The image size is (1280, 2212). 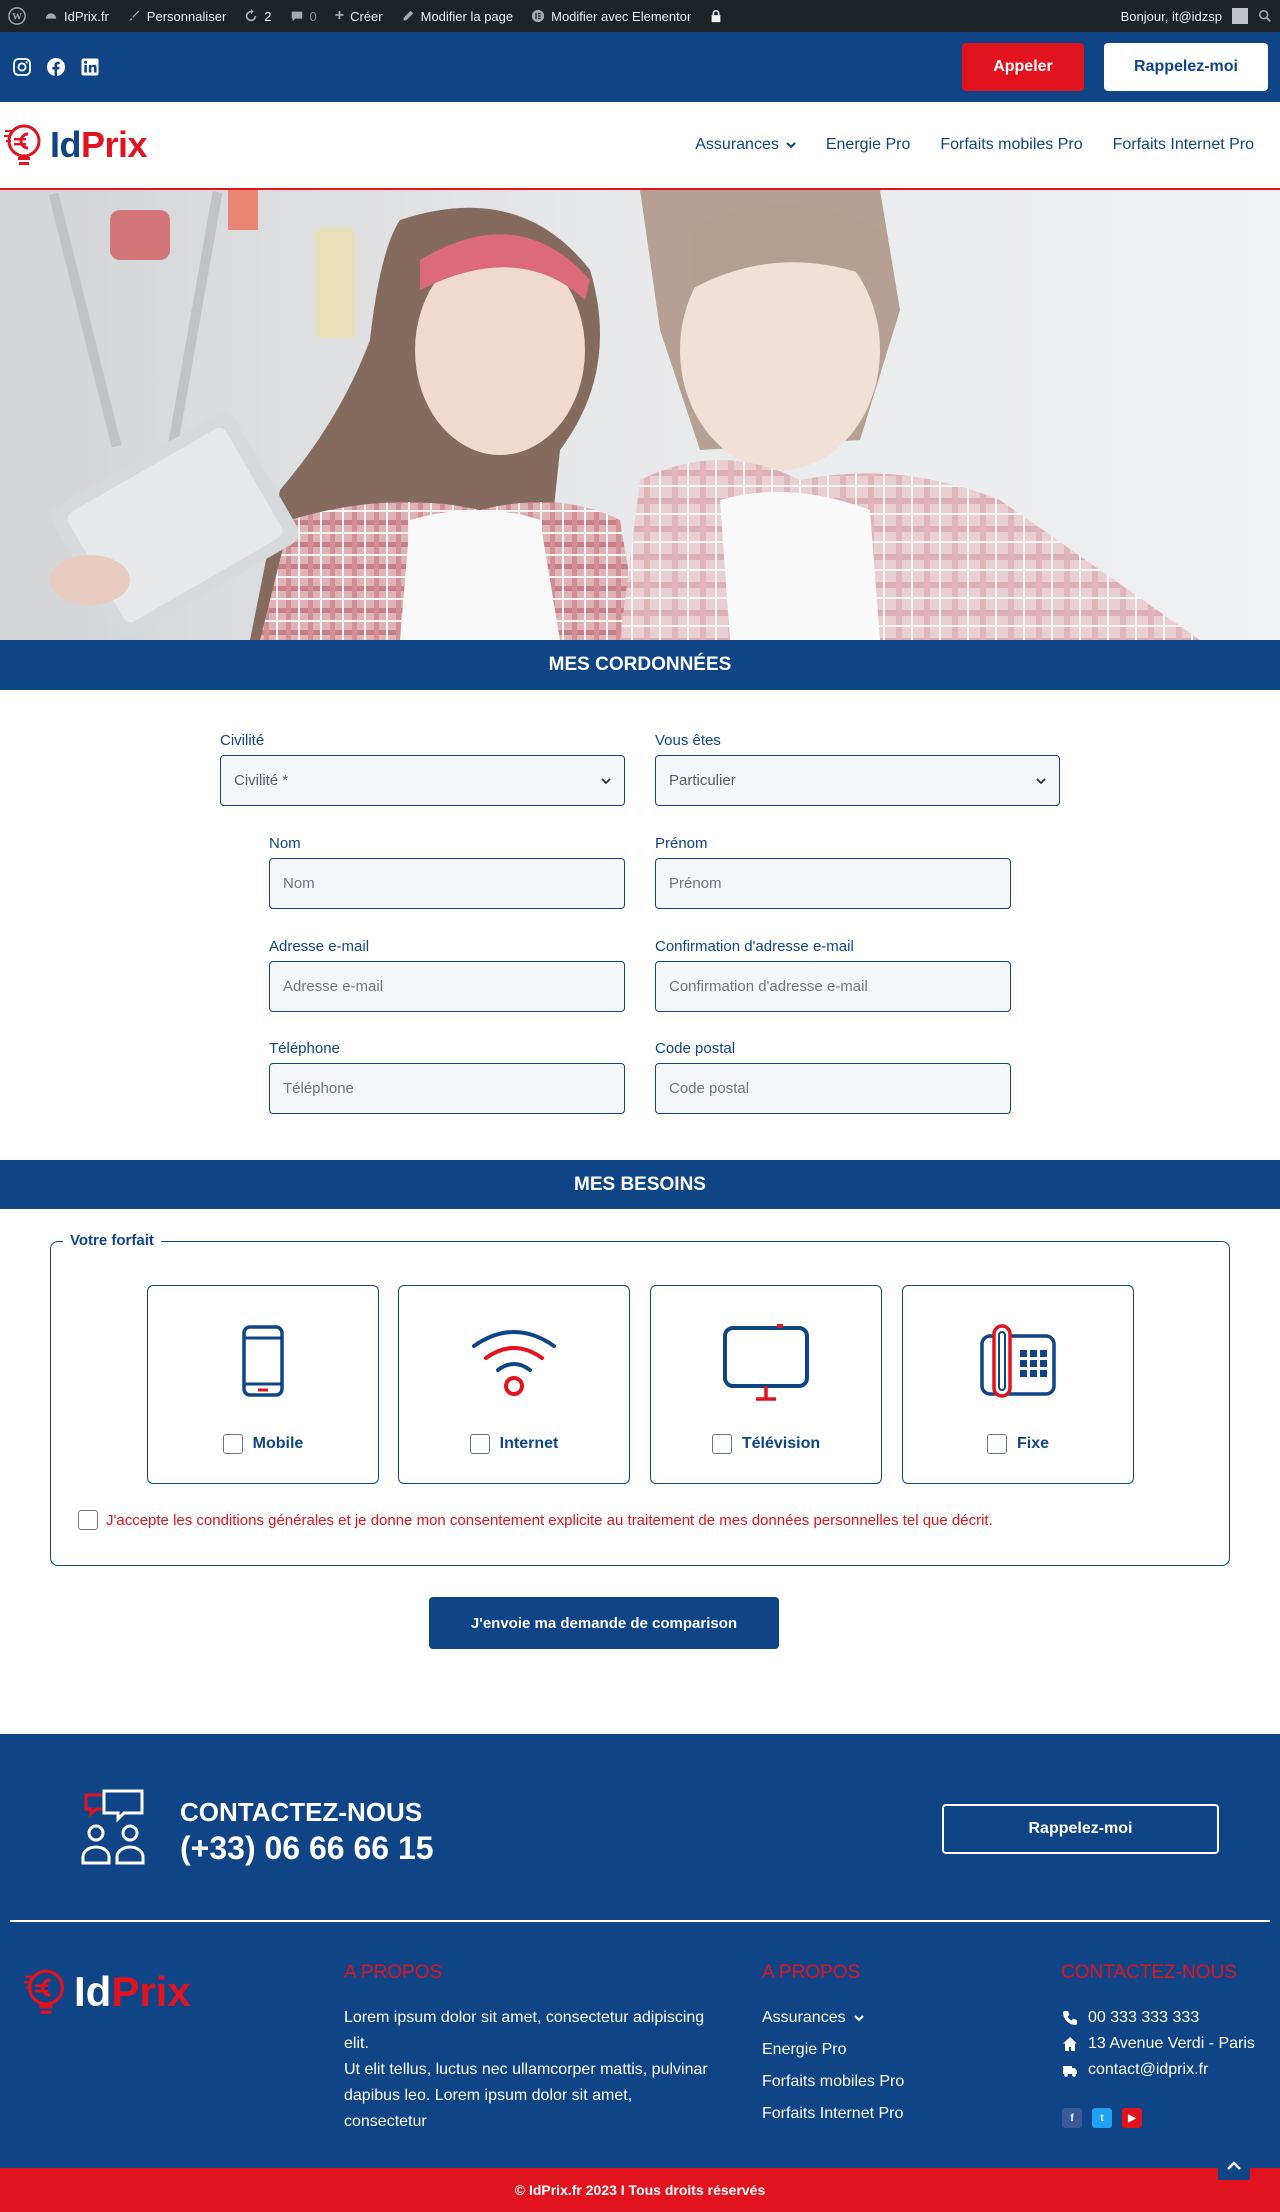 I want to click on footer-link-forfaits-internet: Forfaits Internet Pro, so click(x=833, y=2114).